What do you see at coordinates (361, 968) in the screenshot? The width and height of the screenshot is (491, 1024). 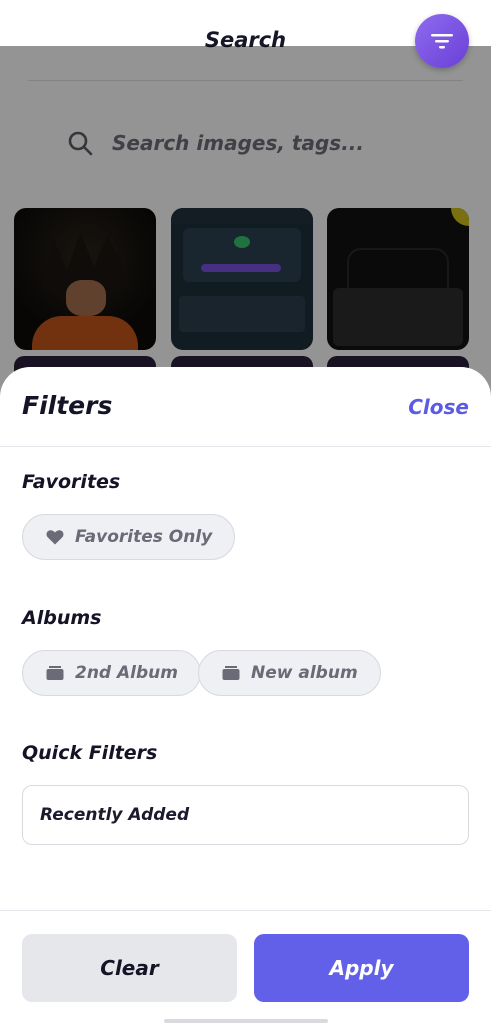 I see `apply-button: Apply` at bounding box center [361, 968].